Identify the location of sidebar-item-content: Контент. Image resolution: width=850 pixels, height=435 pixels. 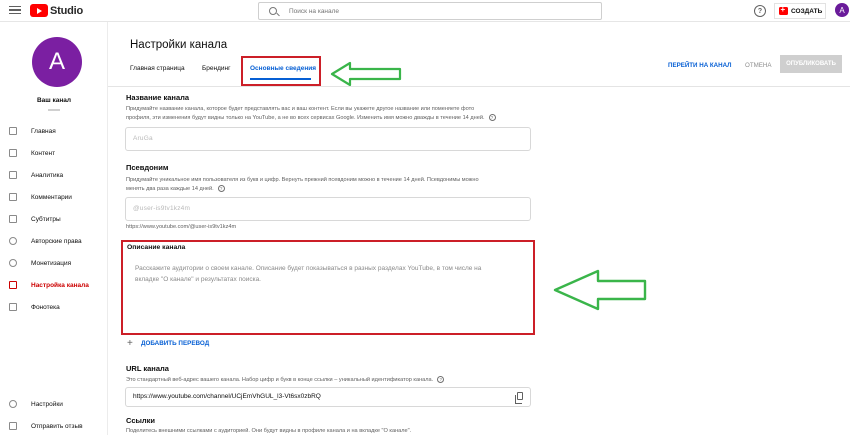
(54, 153).